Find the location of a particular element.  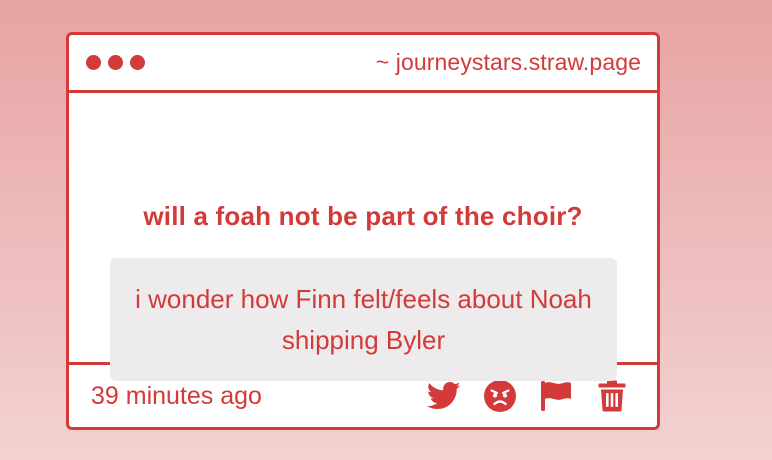

delete-button is located at coordinates (612, 396).